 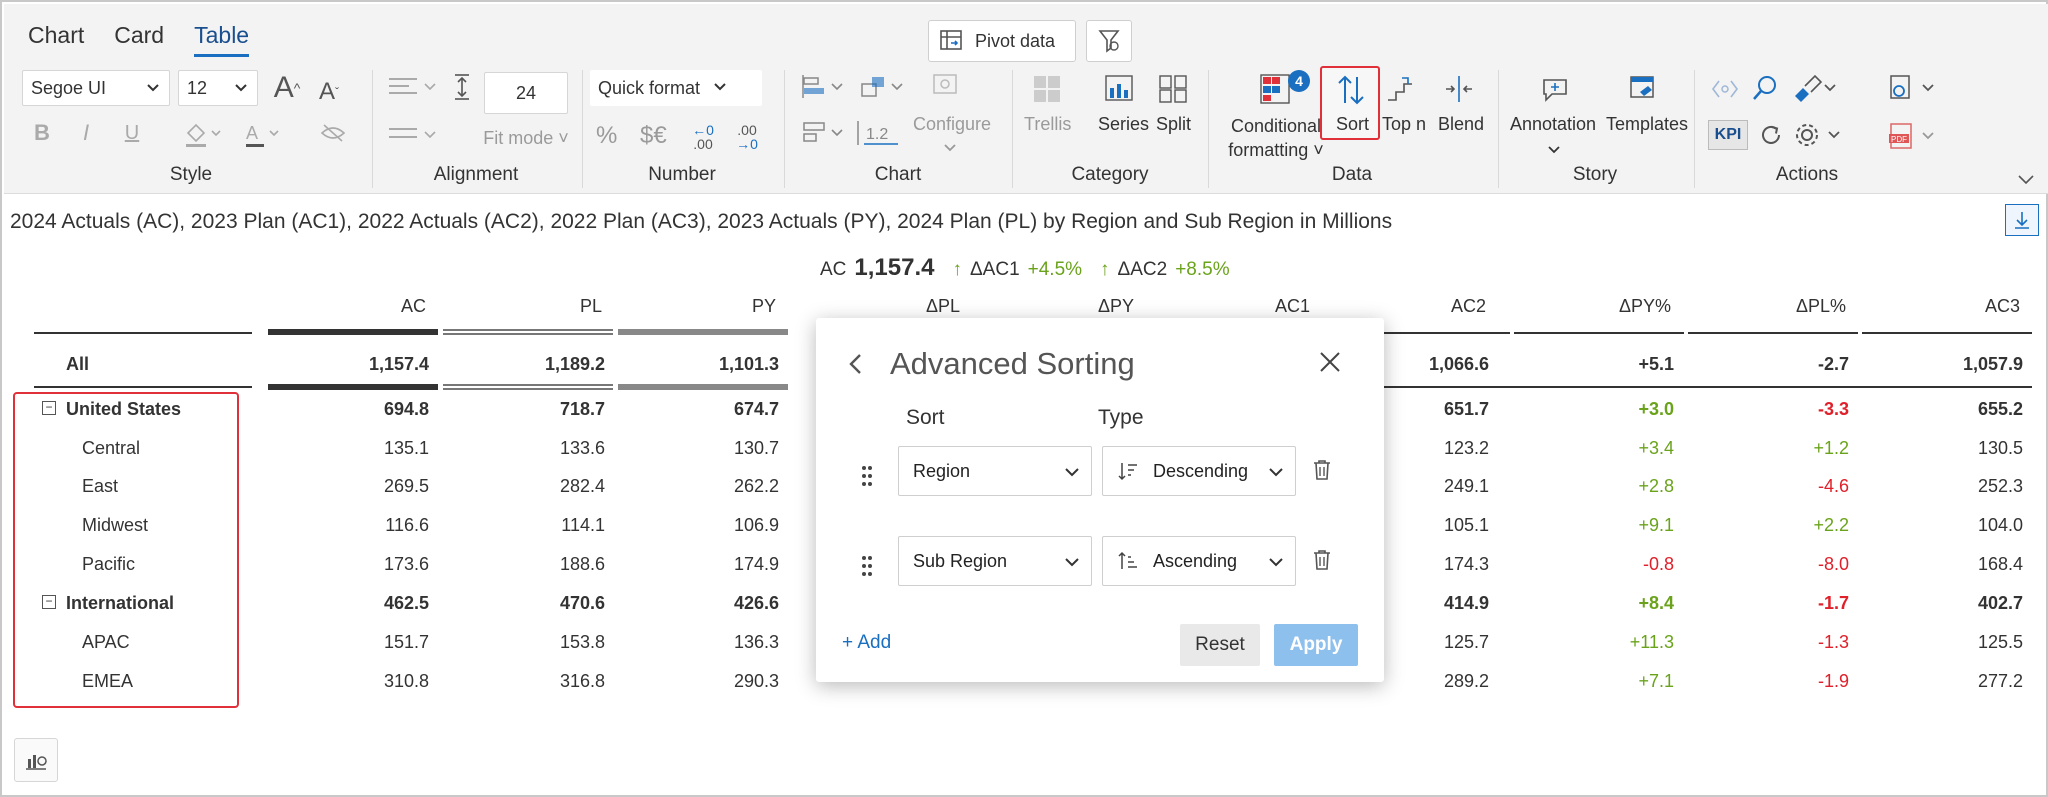 I want to click on trellis-icon, so click(x=1047, y=89).